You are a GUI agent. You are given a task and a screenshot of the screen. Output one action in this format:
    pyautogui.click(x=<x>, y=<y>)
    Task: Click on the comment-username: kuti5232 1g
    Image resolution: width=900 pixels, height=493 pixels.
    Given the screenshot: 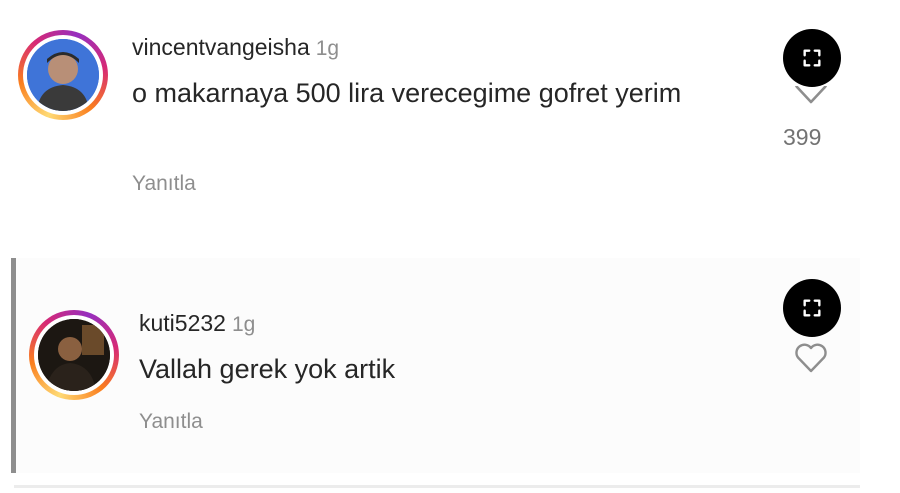 What is the action you would take?
    pyautogui.click(x=197, y=323)
    